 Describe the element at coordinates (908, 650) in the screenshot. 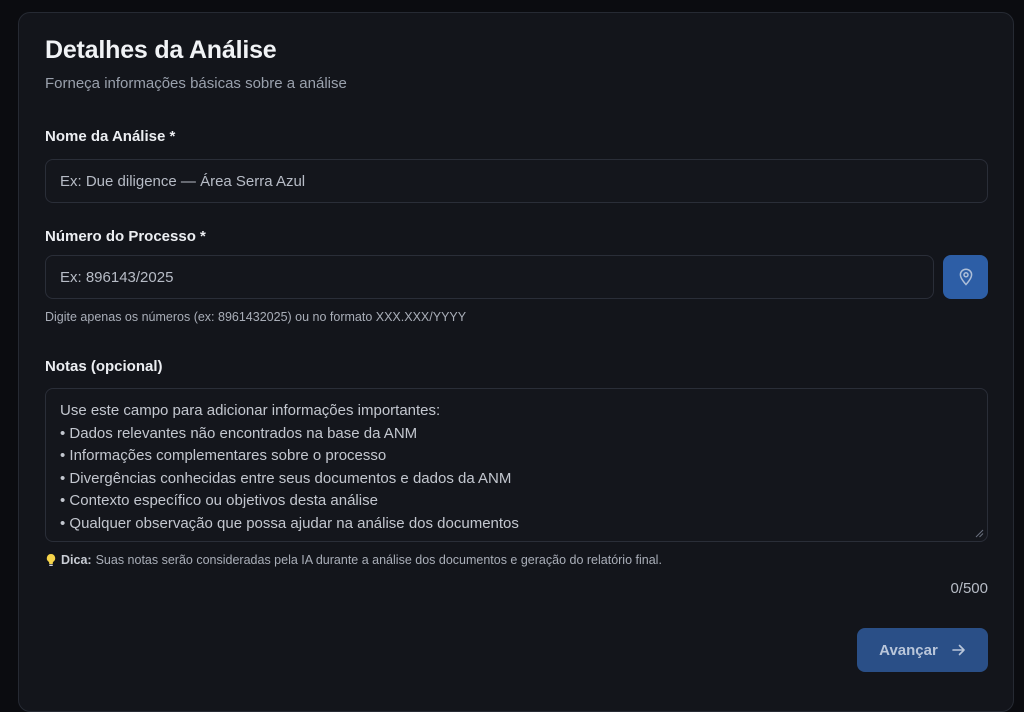

I see `next-button-label: Avançar` at that location.